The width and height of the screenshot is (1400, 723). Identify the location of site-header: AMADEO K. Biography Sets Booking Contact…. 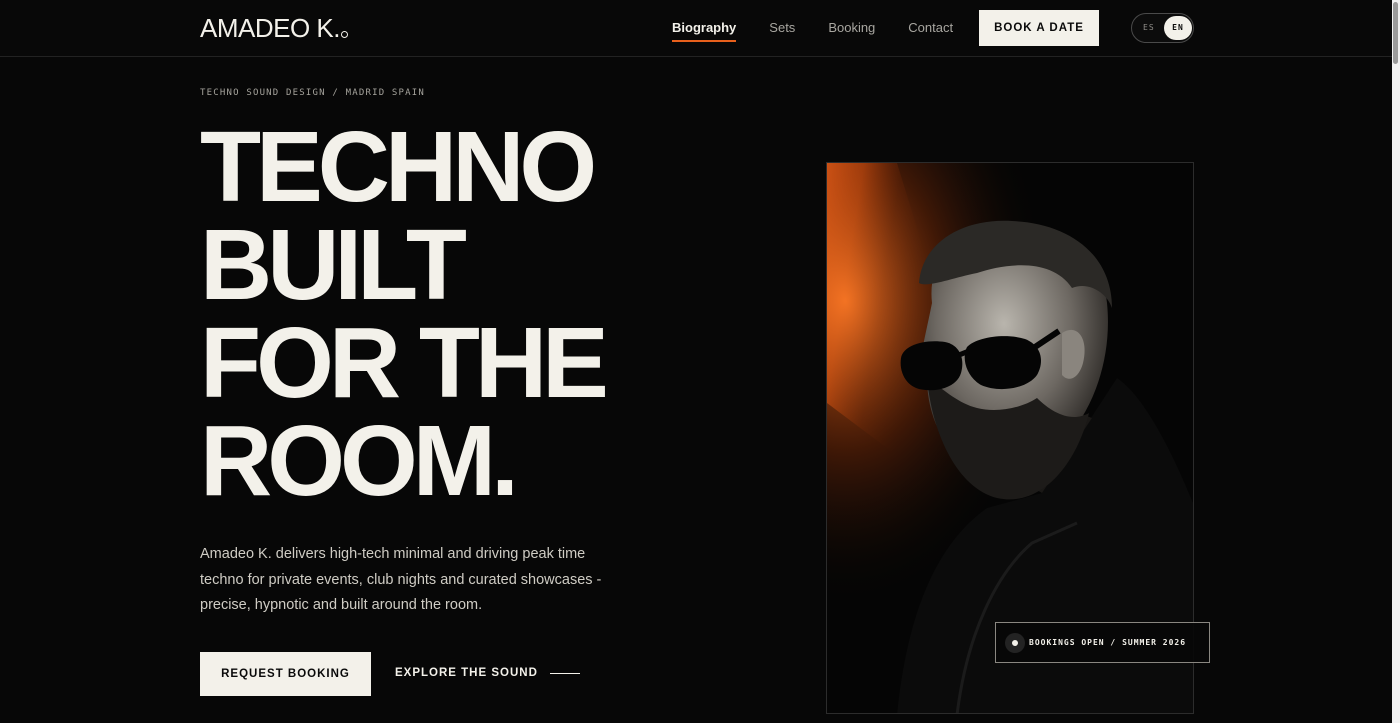
(696, 28).